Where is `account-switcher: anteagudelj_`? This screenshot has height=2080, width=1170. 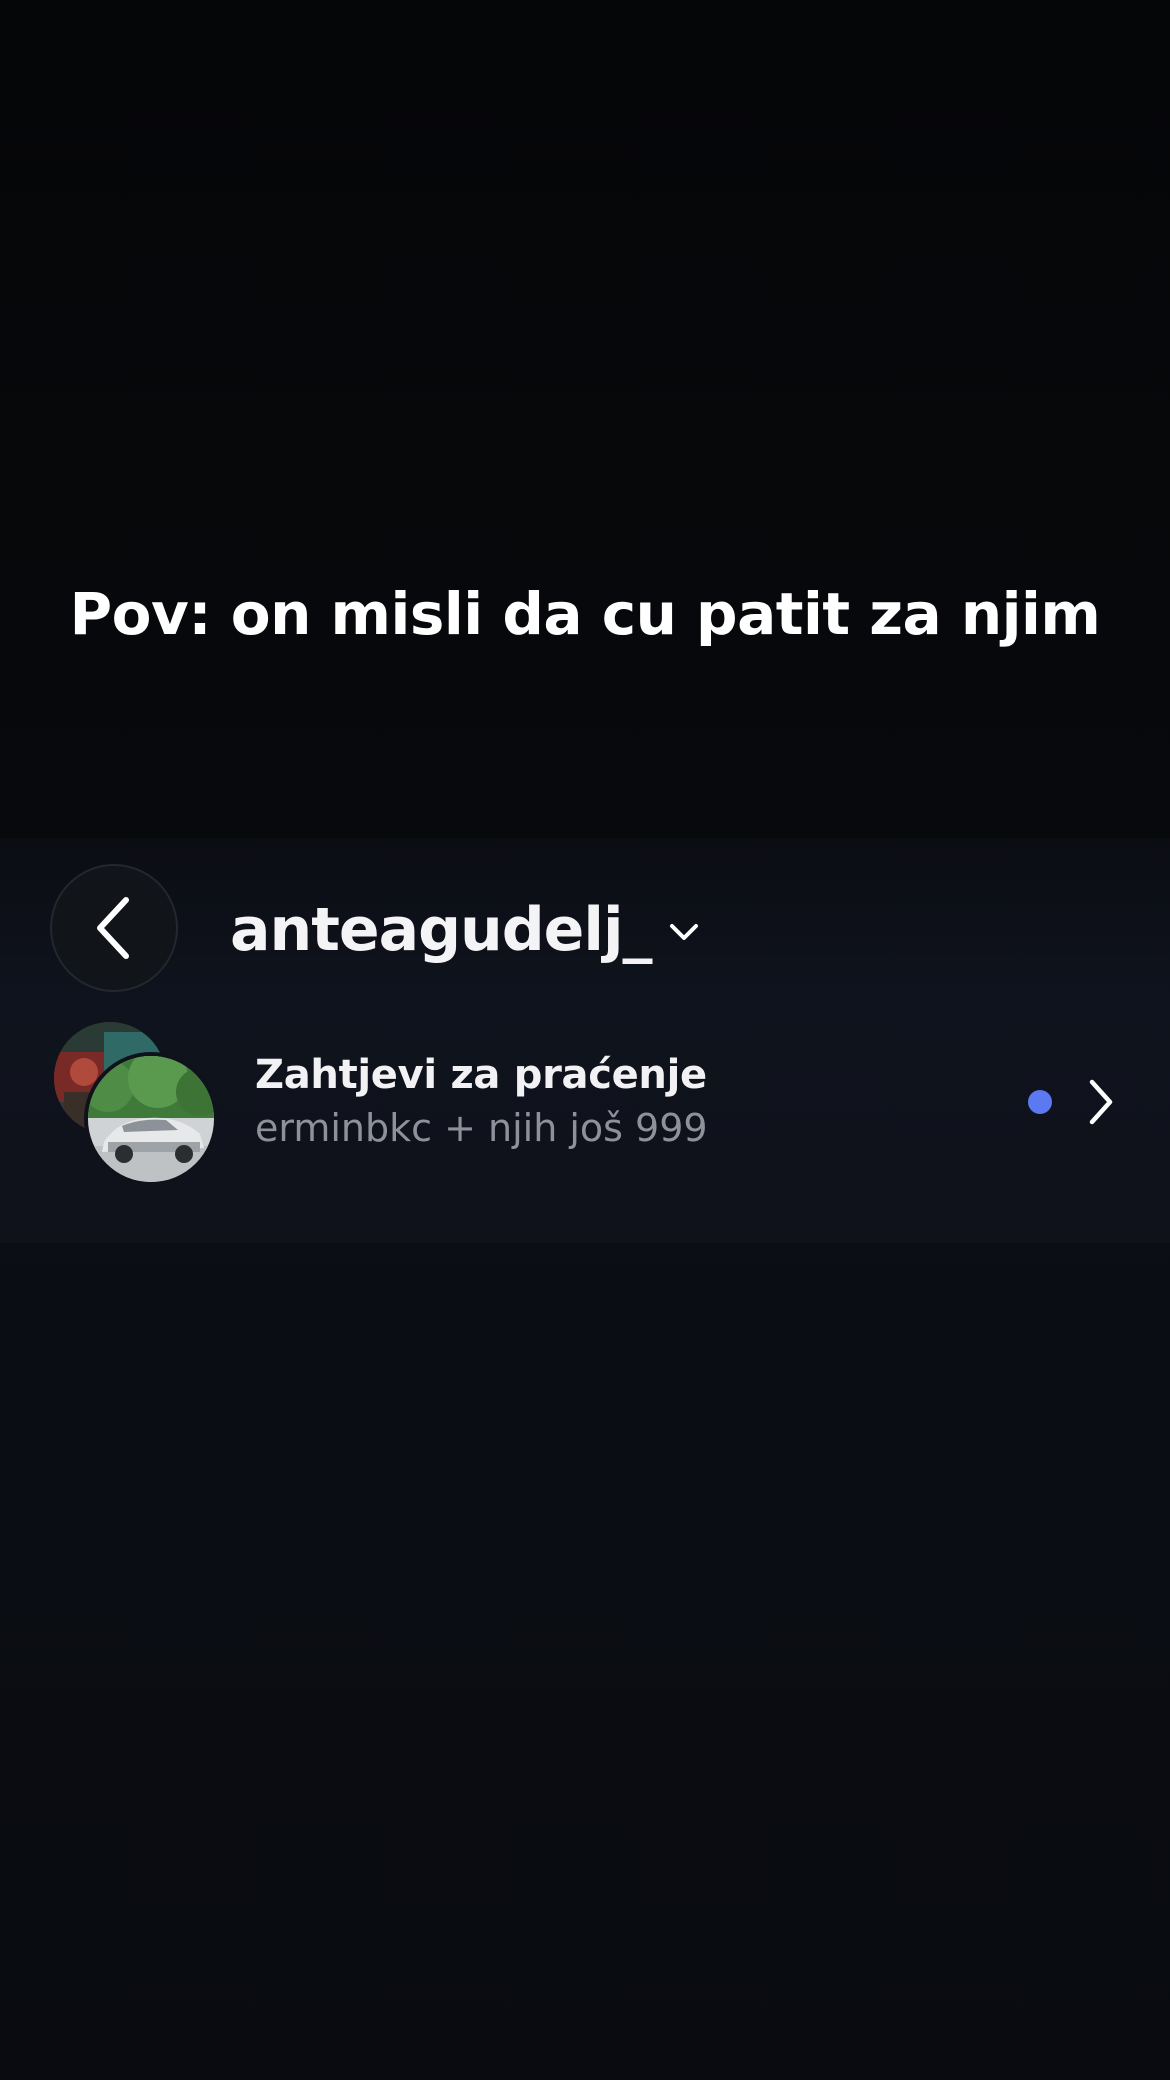 account-switcher: anteagudelj_ is located at coordinates (465, 930).